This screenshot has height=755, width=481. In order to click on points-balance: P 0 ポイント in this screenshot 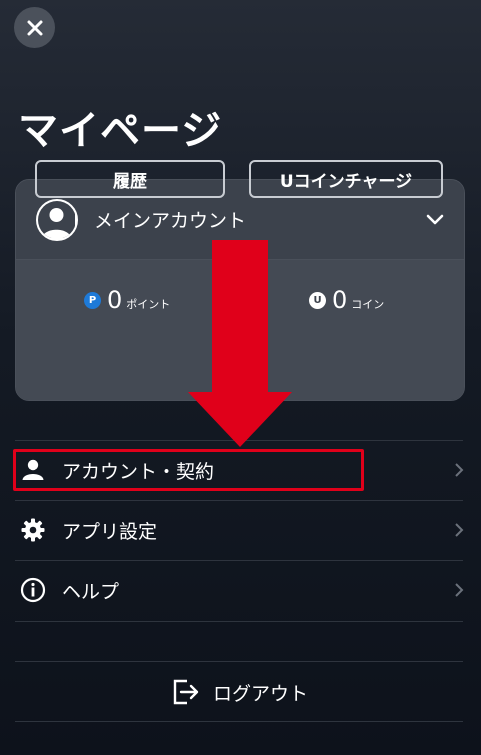, I will do `click(127, 300)`.